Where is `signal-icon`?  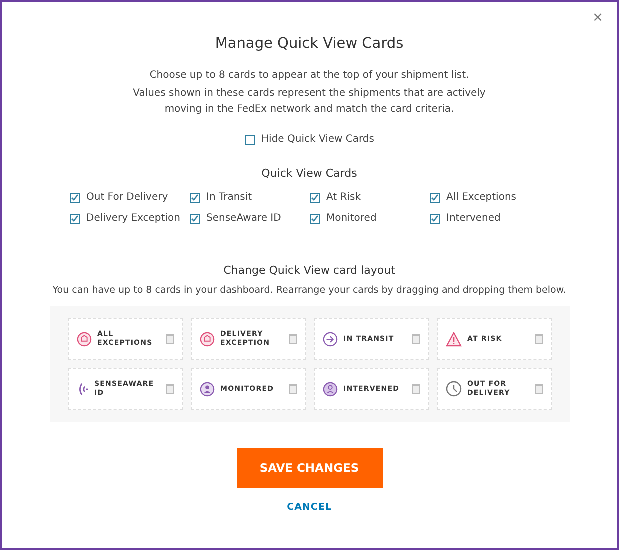 signal-icon is located at coordinates (82, 389).